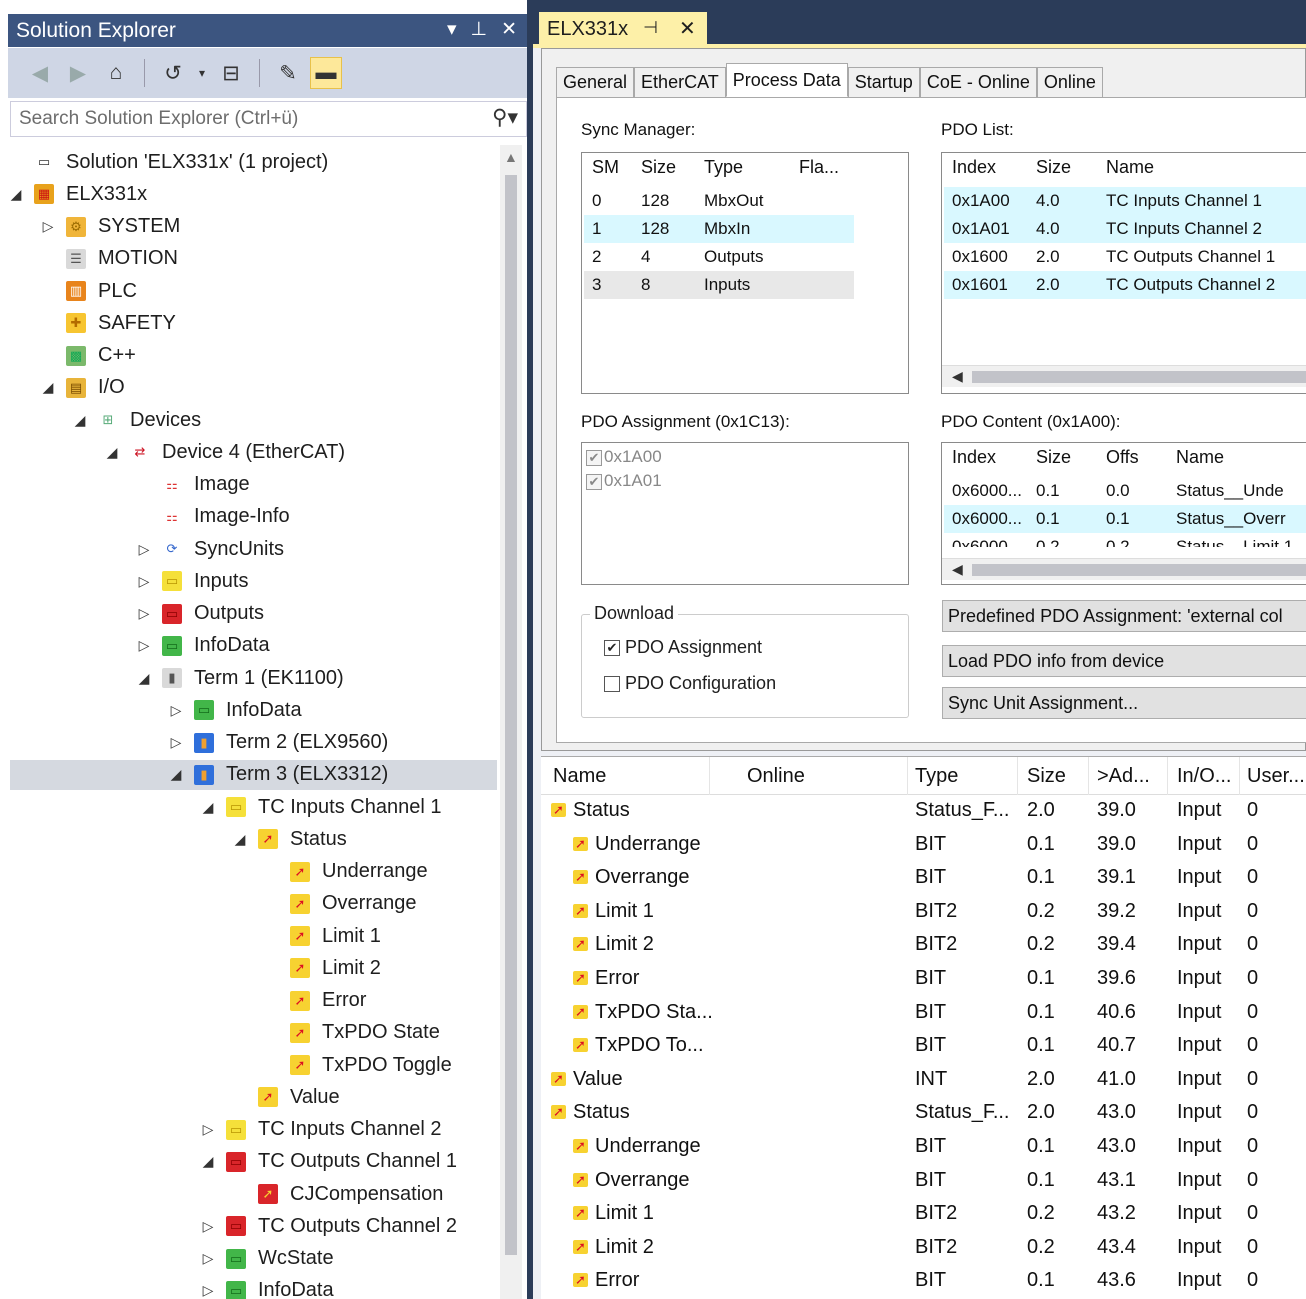  Describe the element at coordinates (923, 1114) in the screenshot. I see `variable-row: ➚ Status Status_F... 2.0 43.0 Input 0` at that location.